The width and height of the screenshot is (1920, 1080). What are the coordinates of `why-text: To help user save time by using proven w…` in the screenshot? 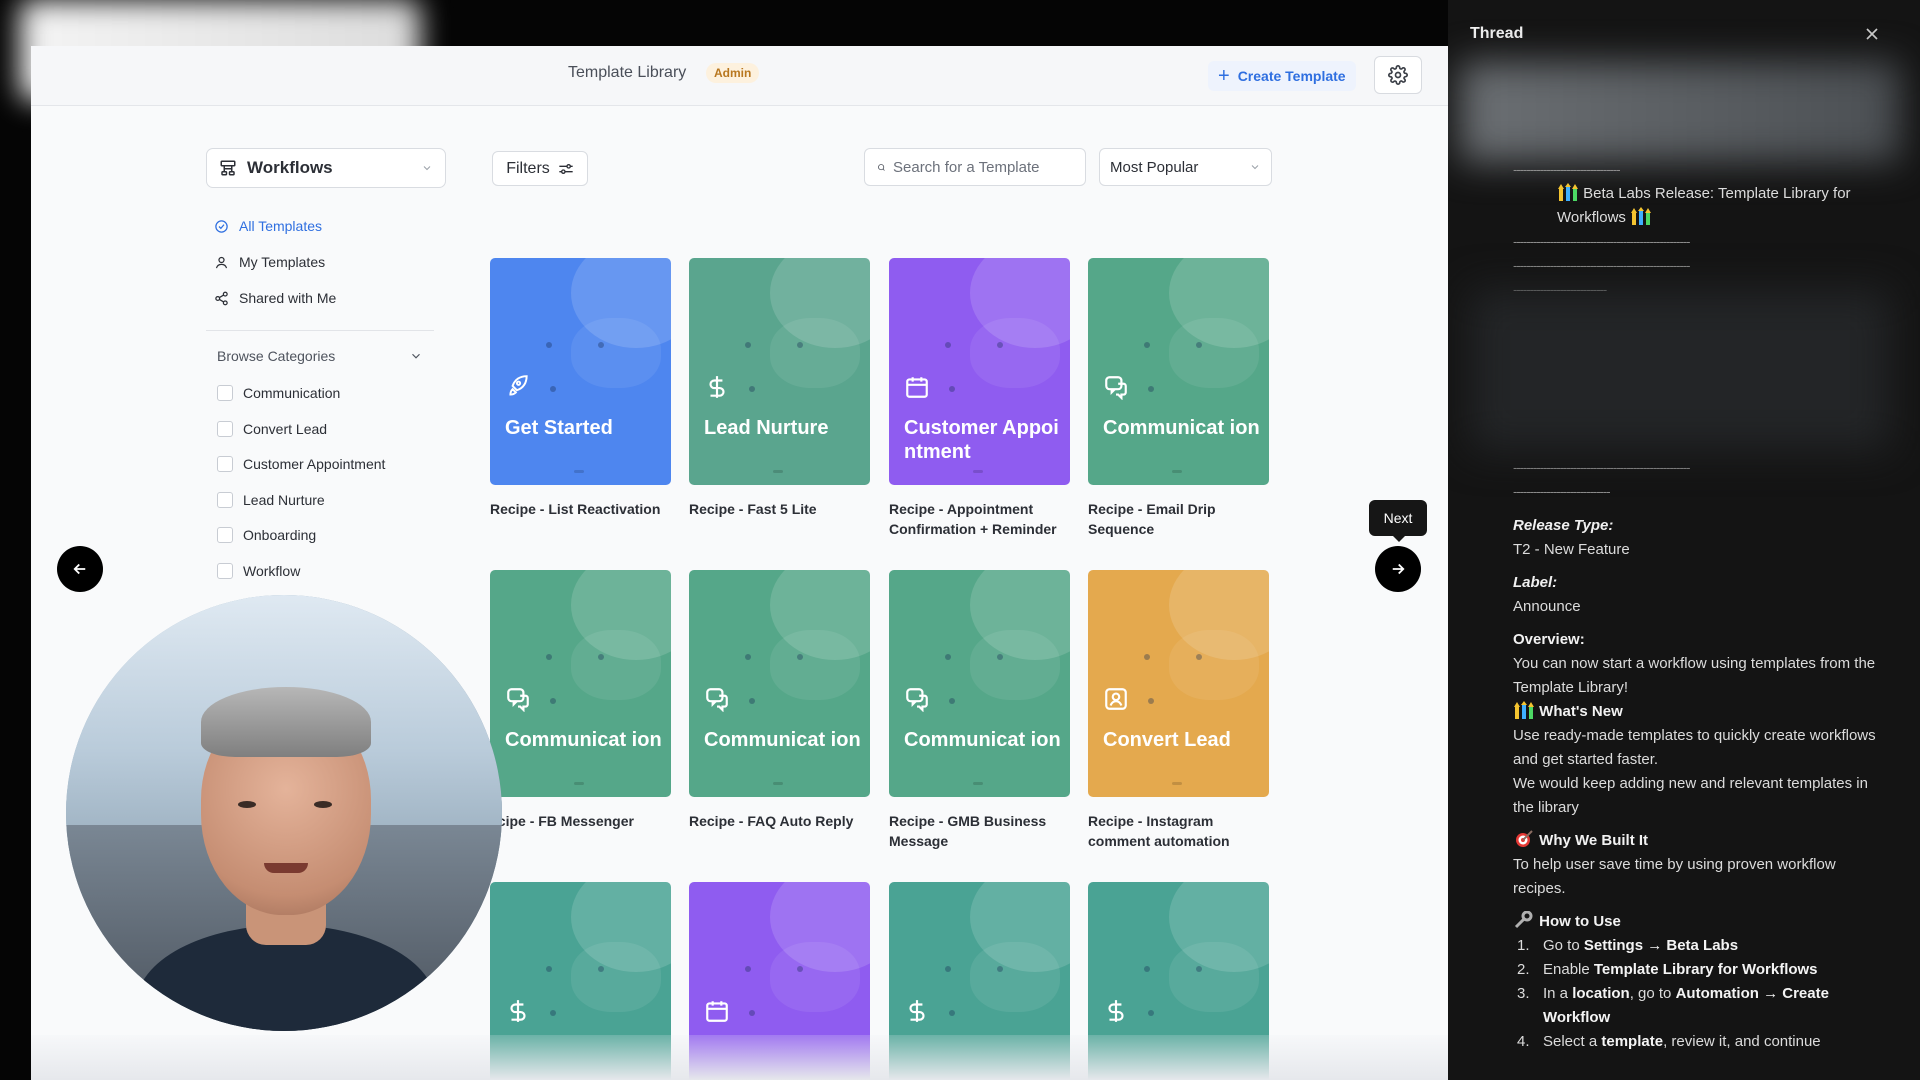 It's located at (1674, 876).